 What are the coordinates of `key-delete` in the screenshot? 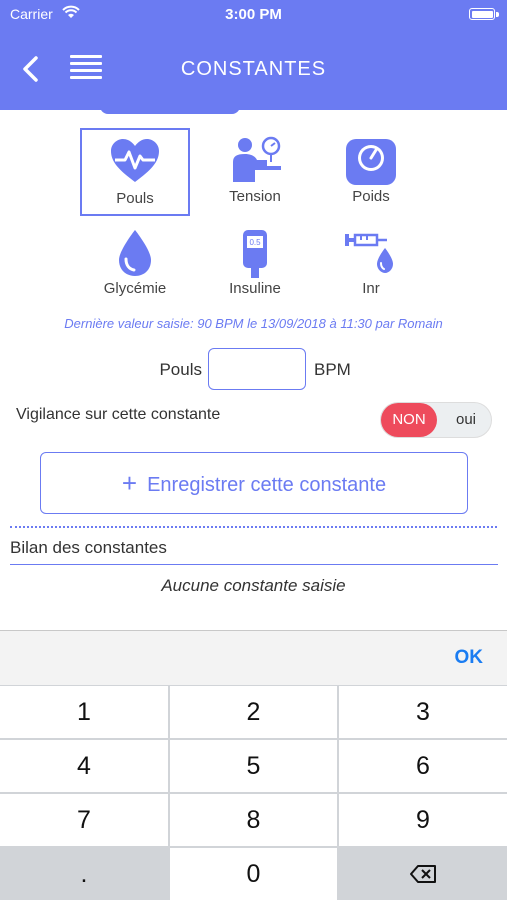 It's located at (423, 874).